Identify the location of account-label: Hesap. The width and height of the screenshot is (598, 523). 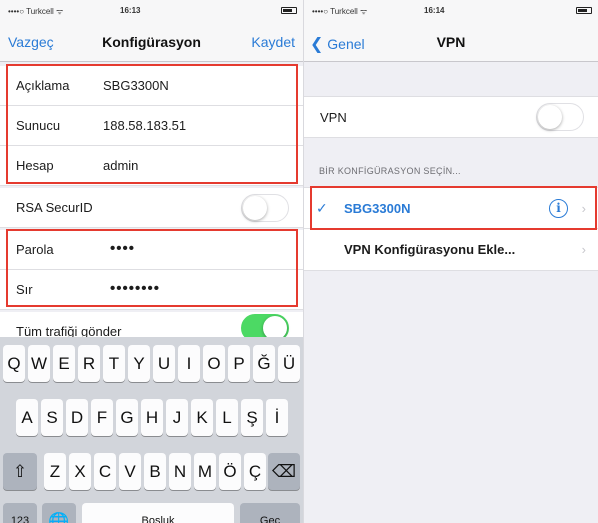
(35, 165).